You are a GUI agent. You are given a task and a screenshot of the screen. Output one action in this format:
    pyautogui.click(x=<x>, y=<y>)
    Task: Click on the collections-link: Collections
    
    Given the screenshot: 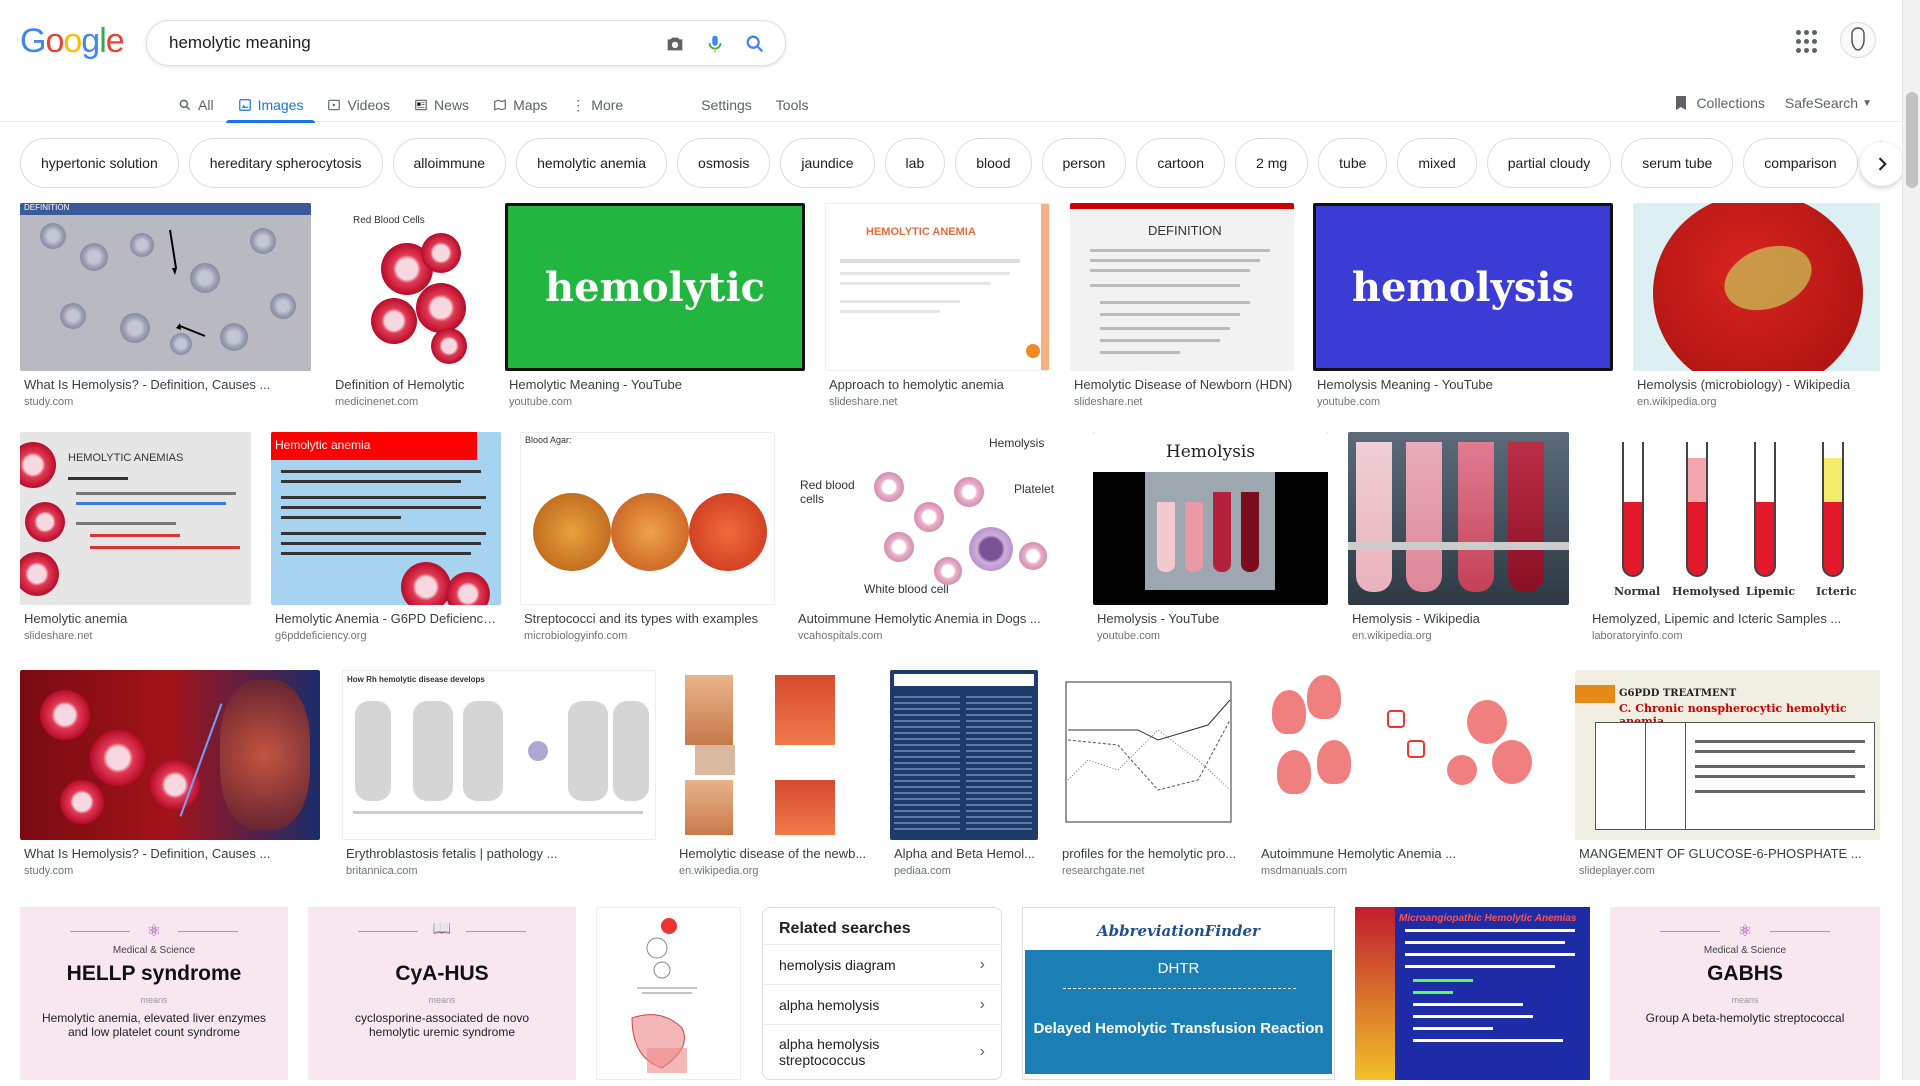 What is the action you would take?
    pyautogui.click(x=1719, y=103)
    